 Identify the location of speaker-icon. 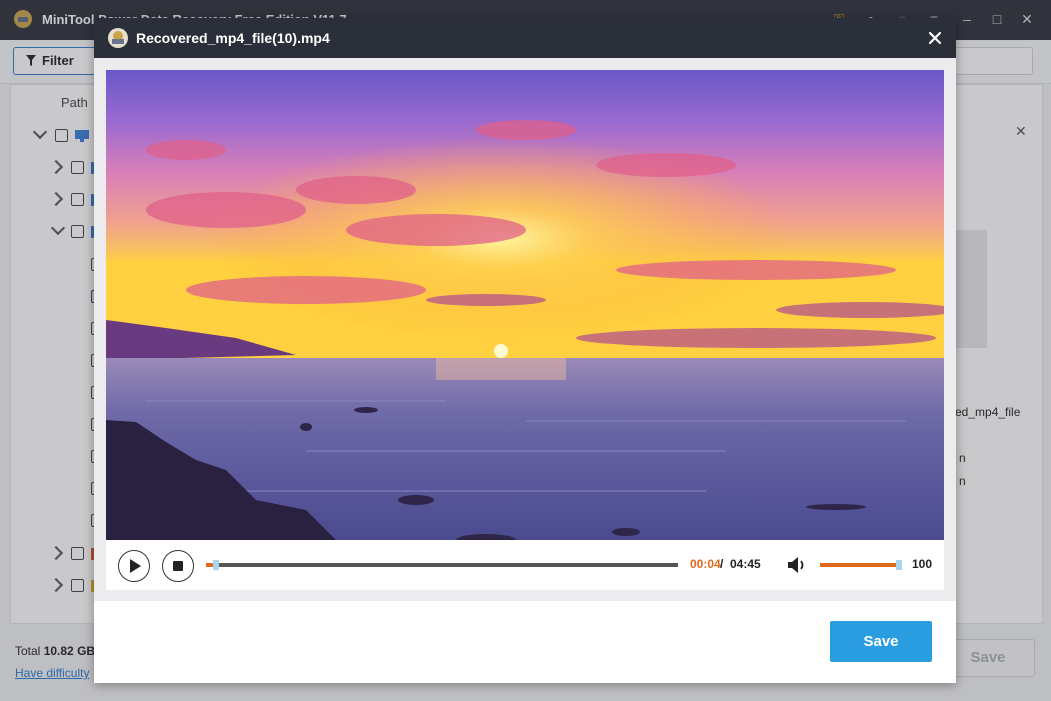
(797, 565).